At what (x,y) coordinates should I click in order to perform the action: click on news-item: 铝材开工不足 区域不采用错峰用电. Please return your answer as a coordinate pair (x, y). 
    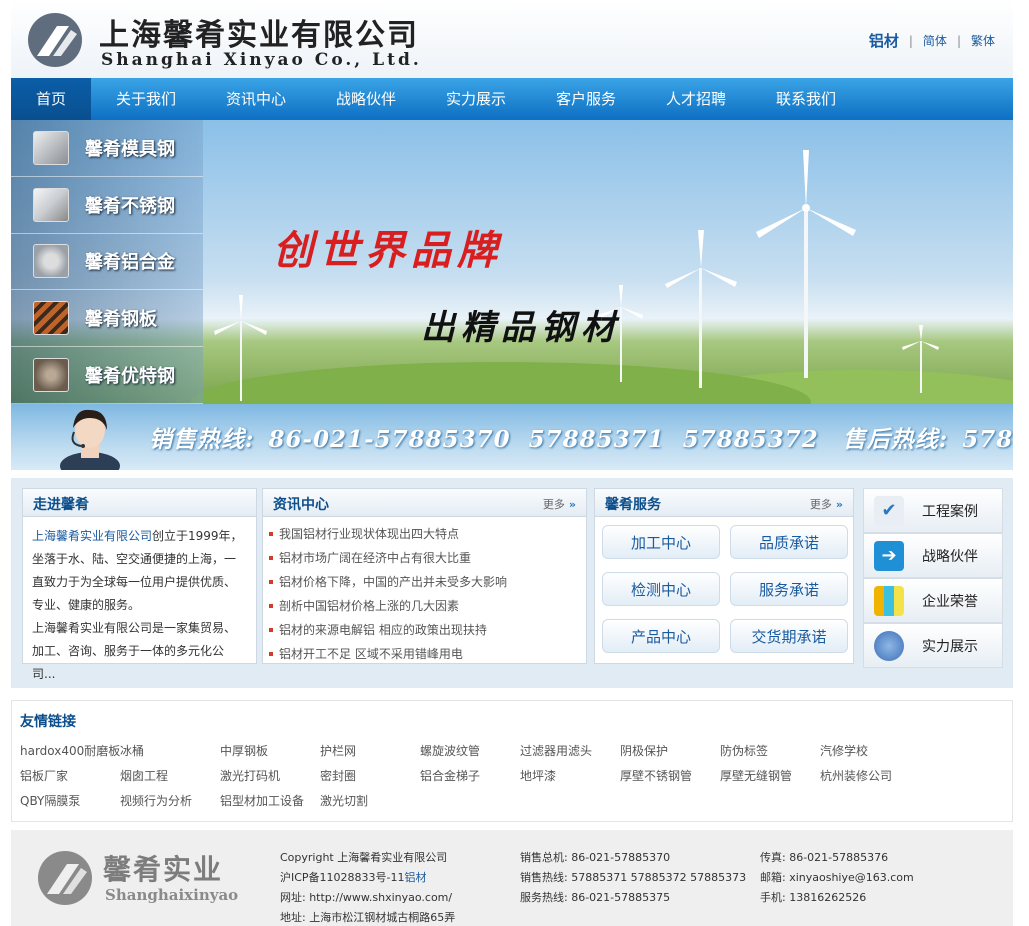
    Looking at the image, I should click on (427, 654).